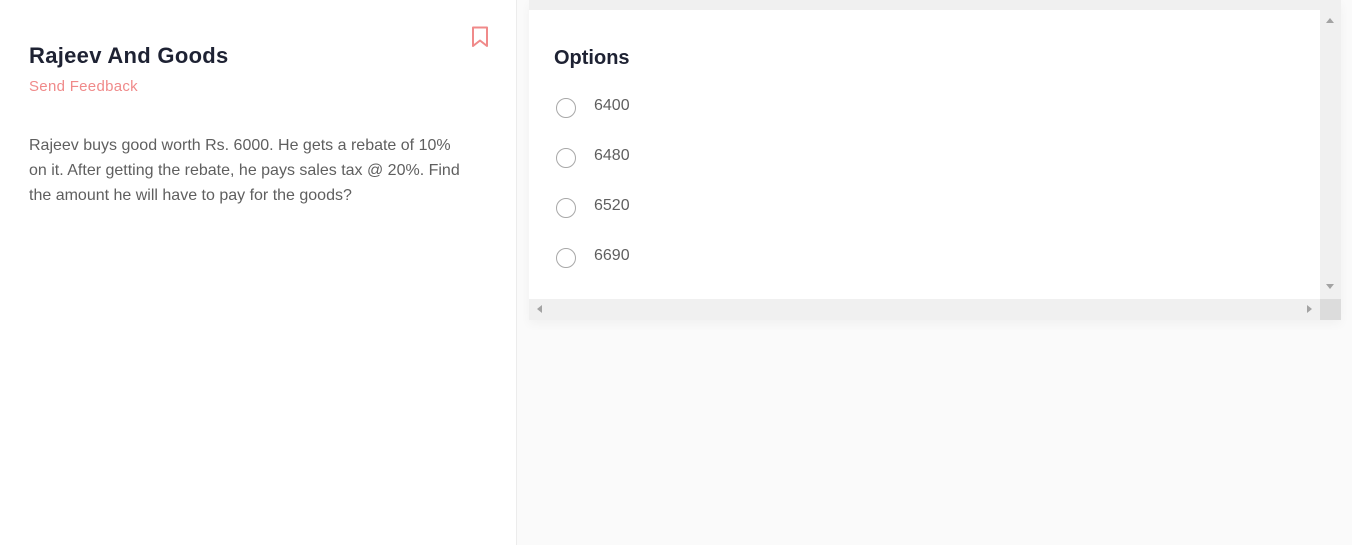  I want to click on scrollbar-corner, so click(1330, 309).